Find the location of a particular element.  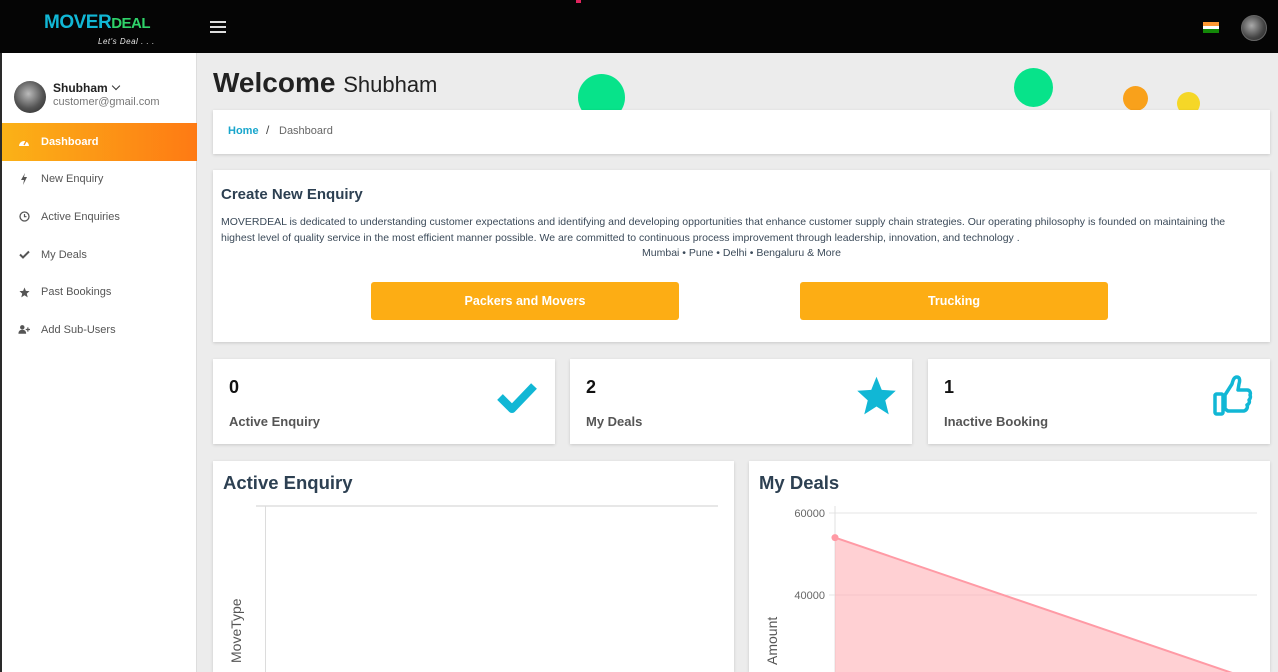

chart-y-tick-label: 40000 is located at coordinates (809, 596).